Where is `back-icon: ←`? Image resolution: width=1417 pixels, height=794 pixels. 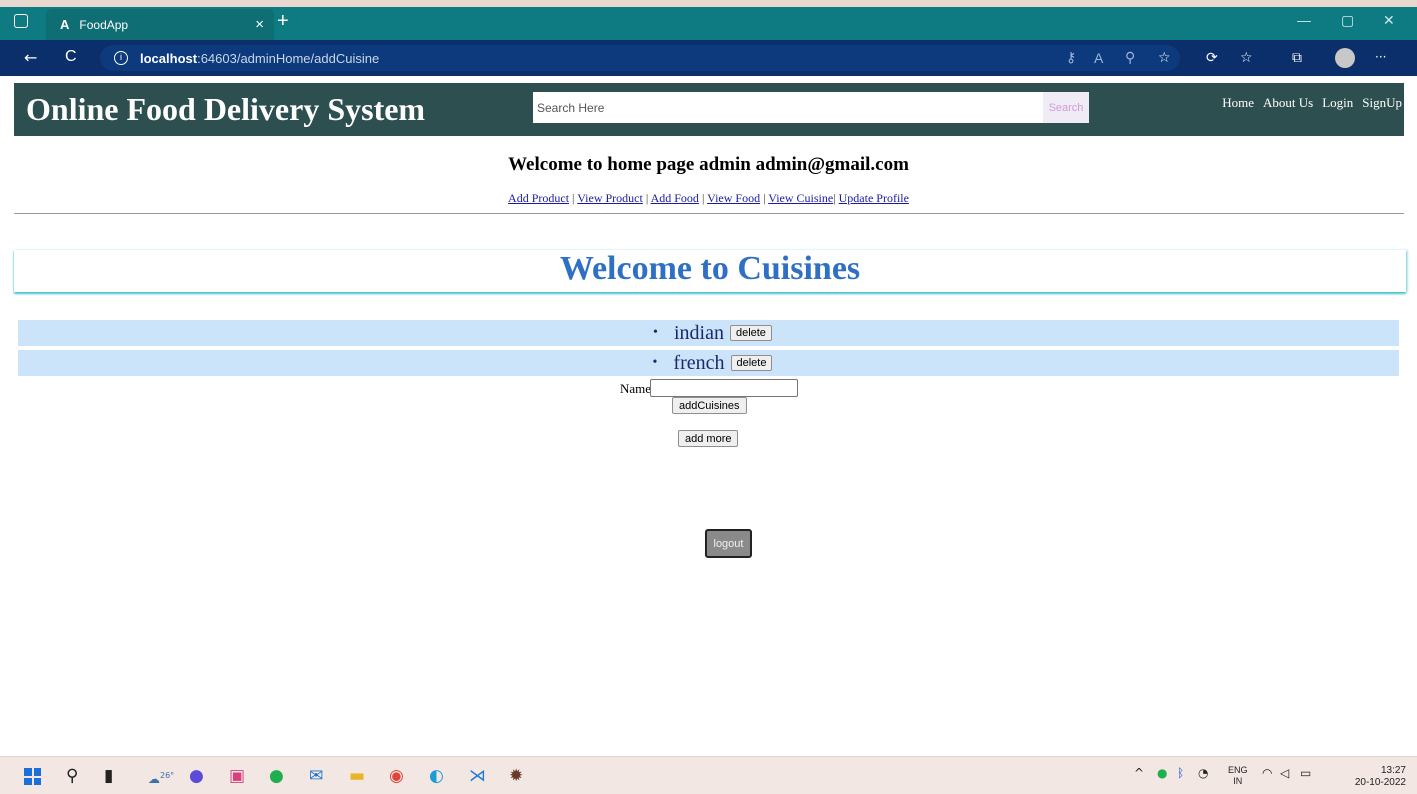
back-icon: ← is located at coordinates (30, 57).